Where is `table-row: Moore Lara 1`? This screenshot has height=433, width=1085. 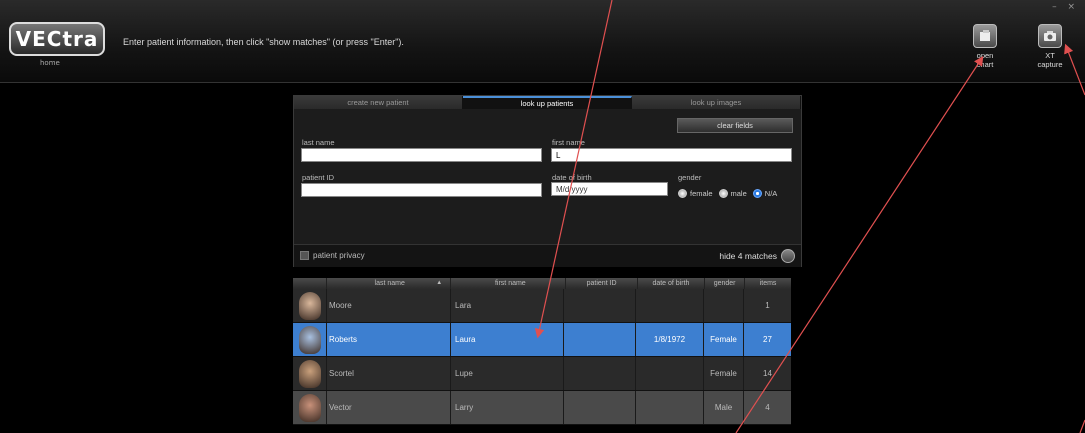
table-row: Moore Lara 1 is located at coordinates (542, 306).